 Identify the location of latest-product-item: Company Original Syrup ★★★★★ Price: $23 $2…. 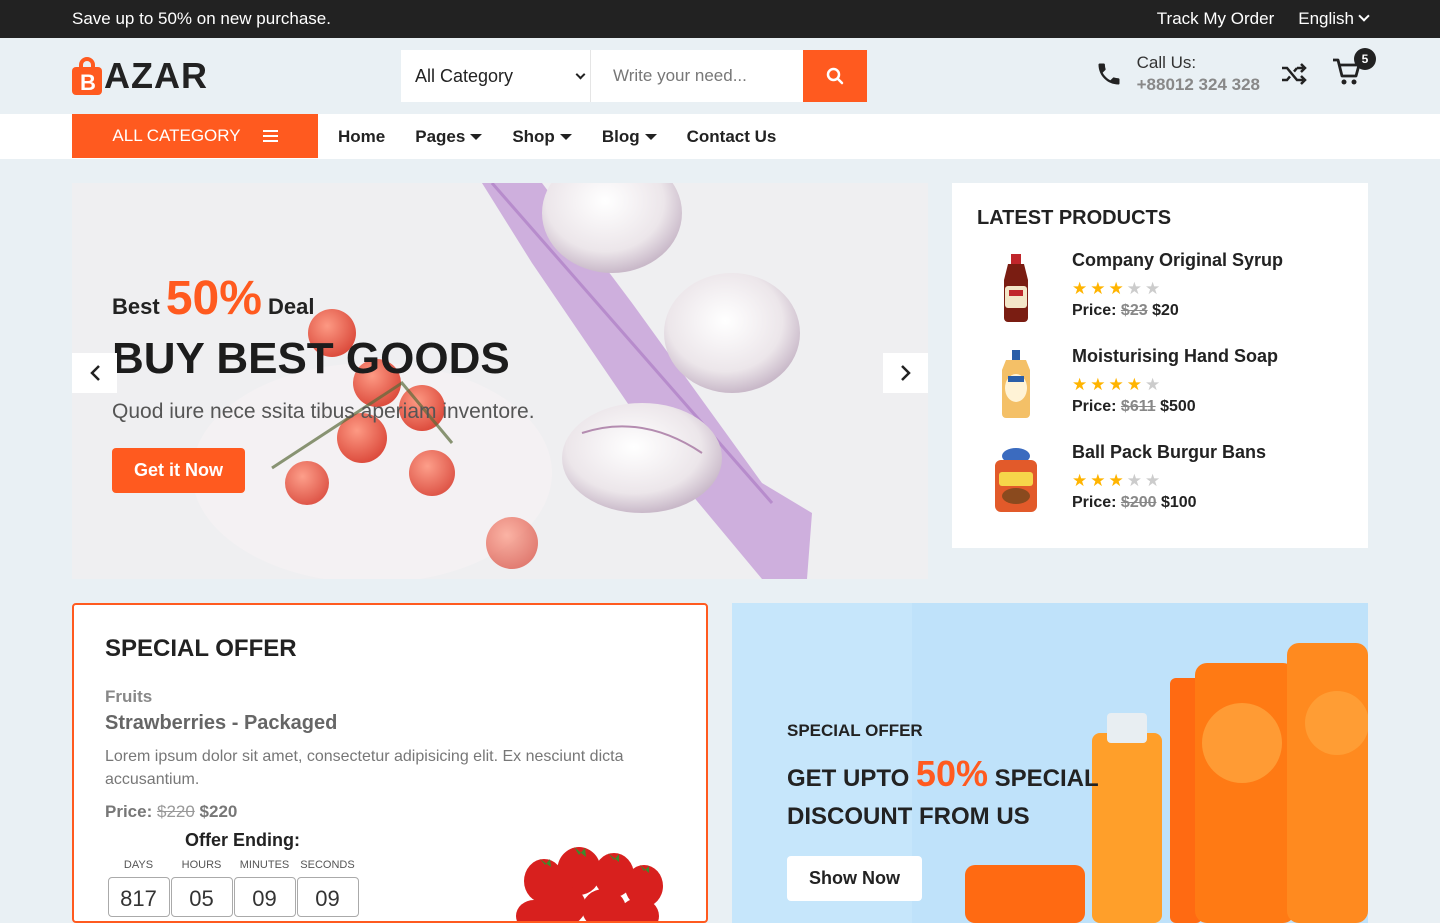
(1160, 288).